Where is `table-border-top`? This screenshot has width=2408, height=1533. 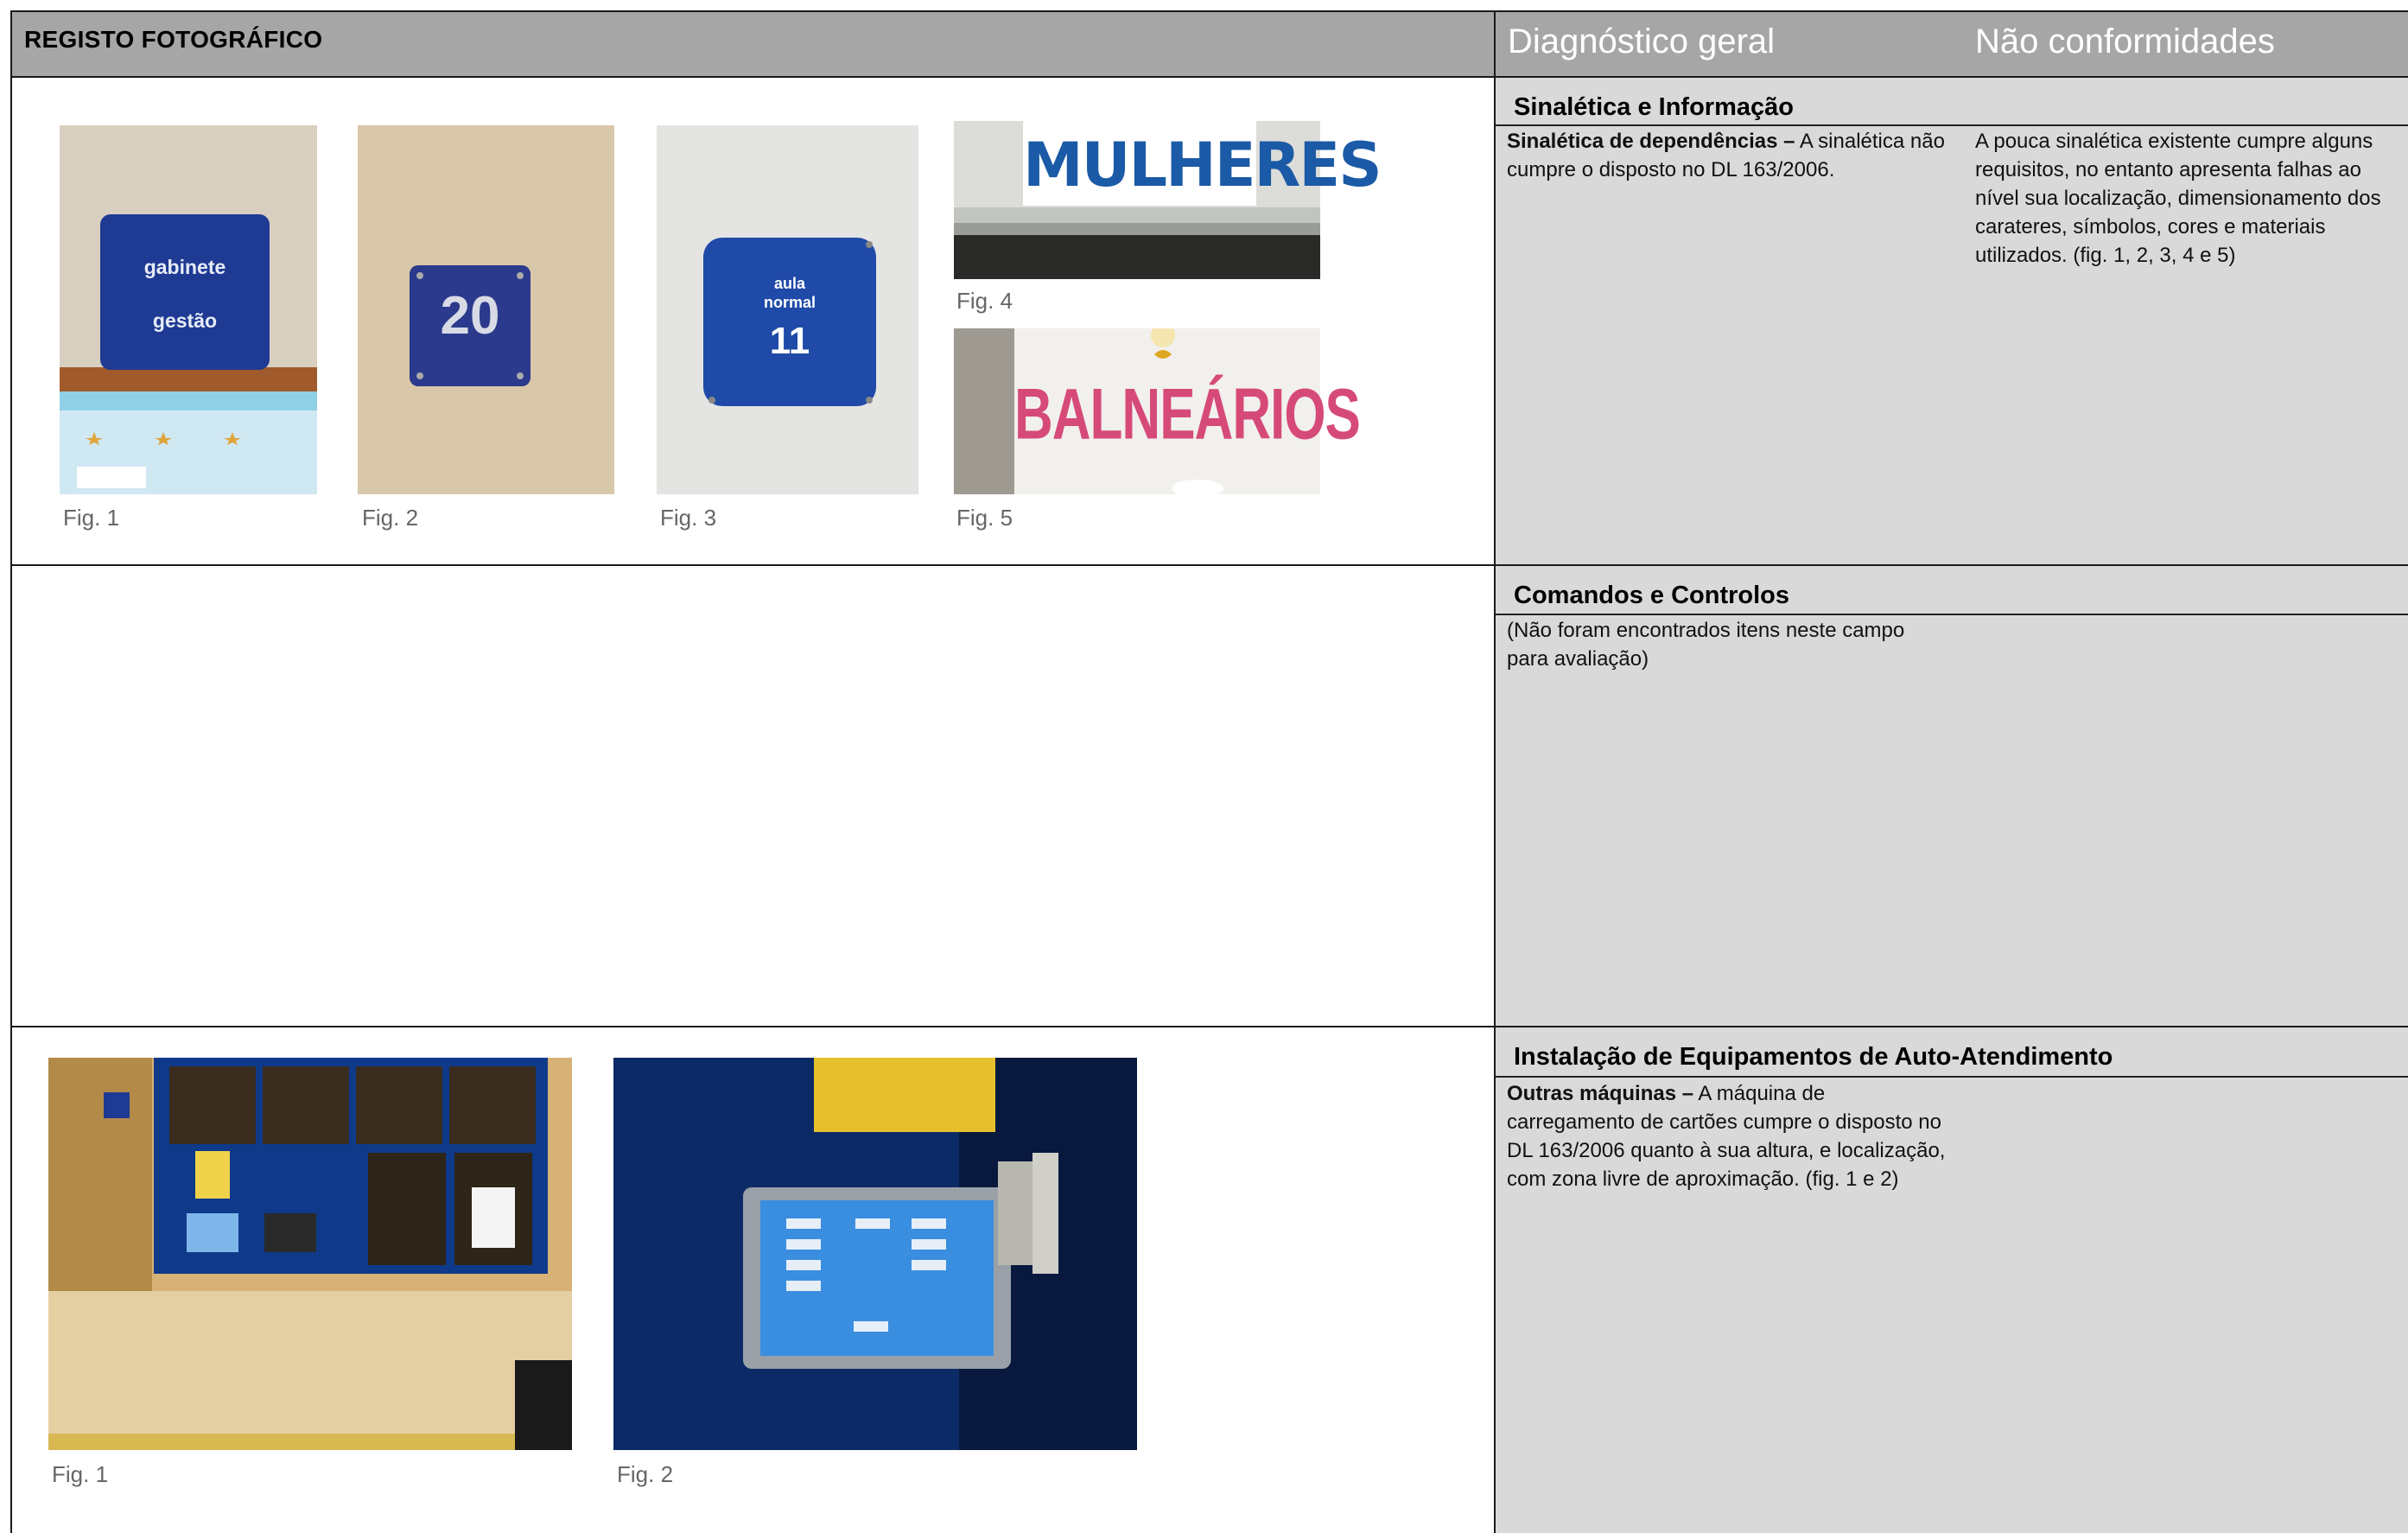 table-border-top is located at coordinates (1209, 11).